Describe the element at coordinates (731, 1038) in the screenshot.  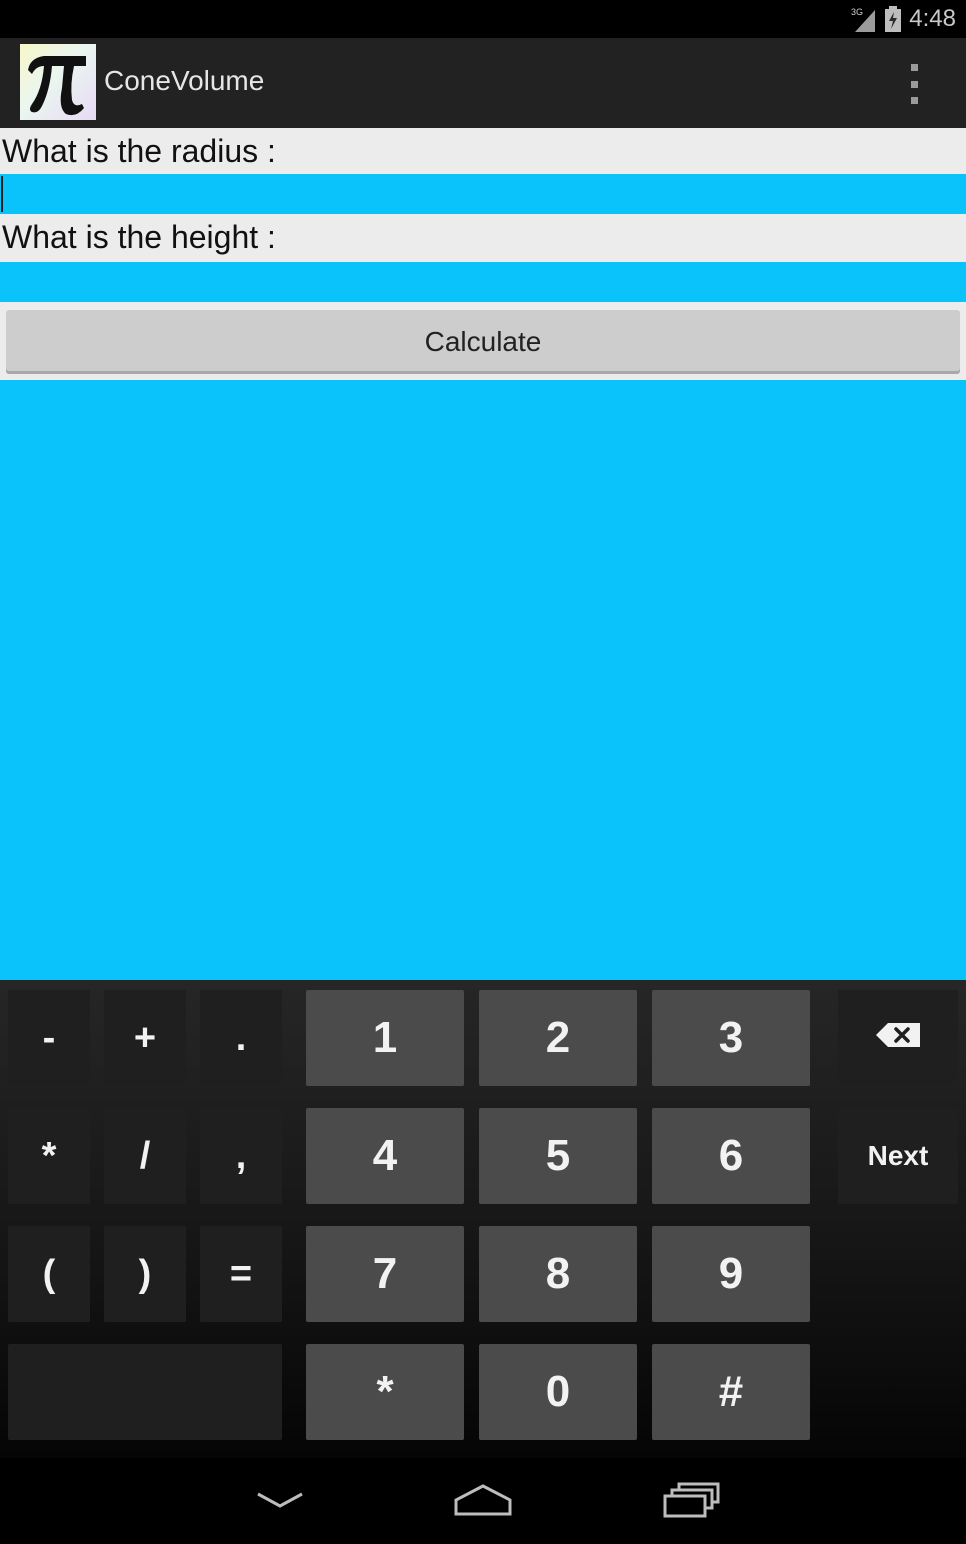
I see `key-3: 3` at that location.